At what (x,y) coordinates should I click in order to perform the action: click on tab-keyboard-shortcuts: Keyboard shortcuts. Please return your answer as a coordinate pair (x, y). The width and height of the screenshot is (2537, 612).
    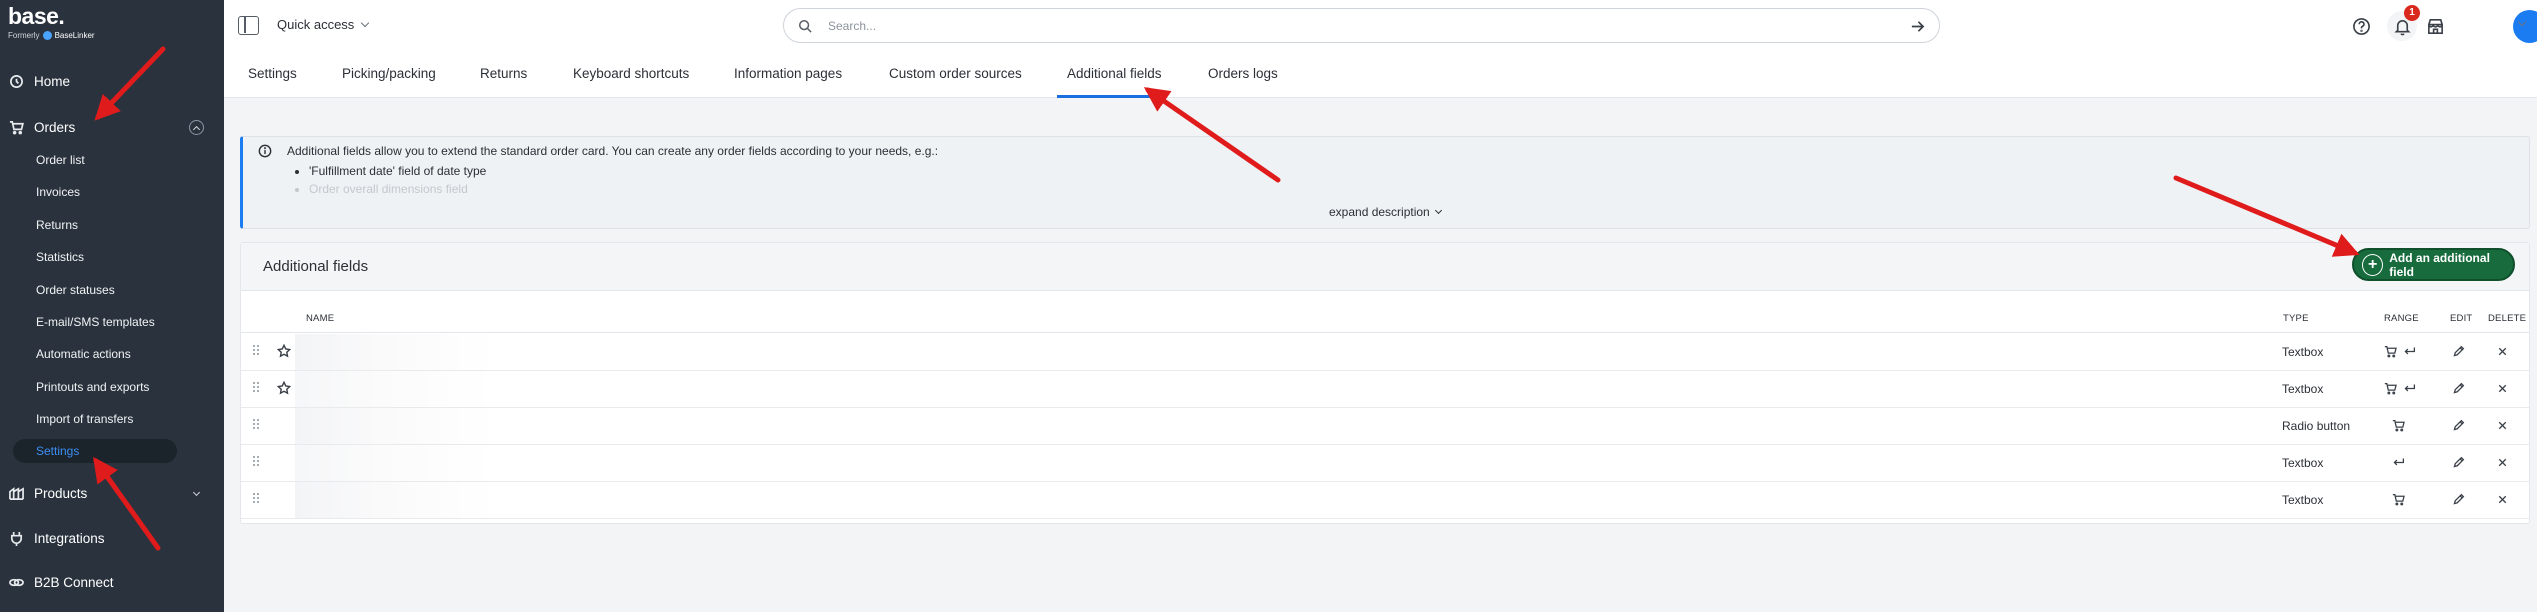
    Looking at the image, I should click on (631, 73).